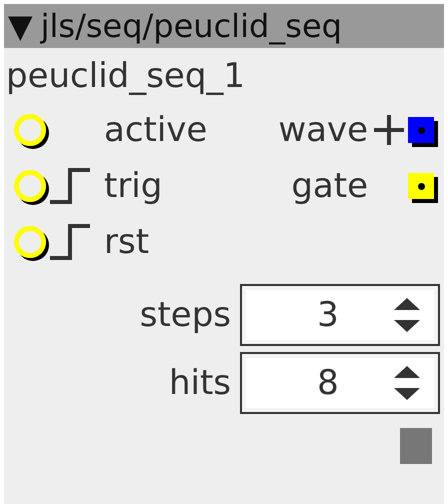 The image size is (448, 504). What do you see at coordinates (127, 242) in the screenshot?
I see `inlet-label: rst` at bounding box center [127, 242].